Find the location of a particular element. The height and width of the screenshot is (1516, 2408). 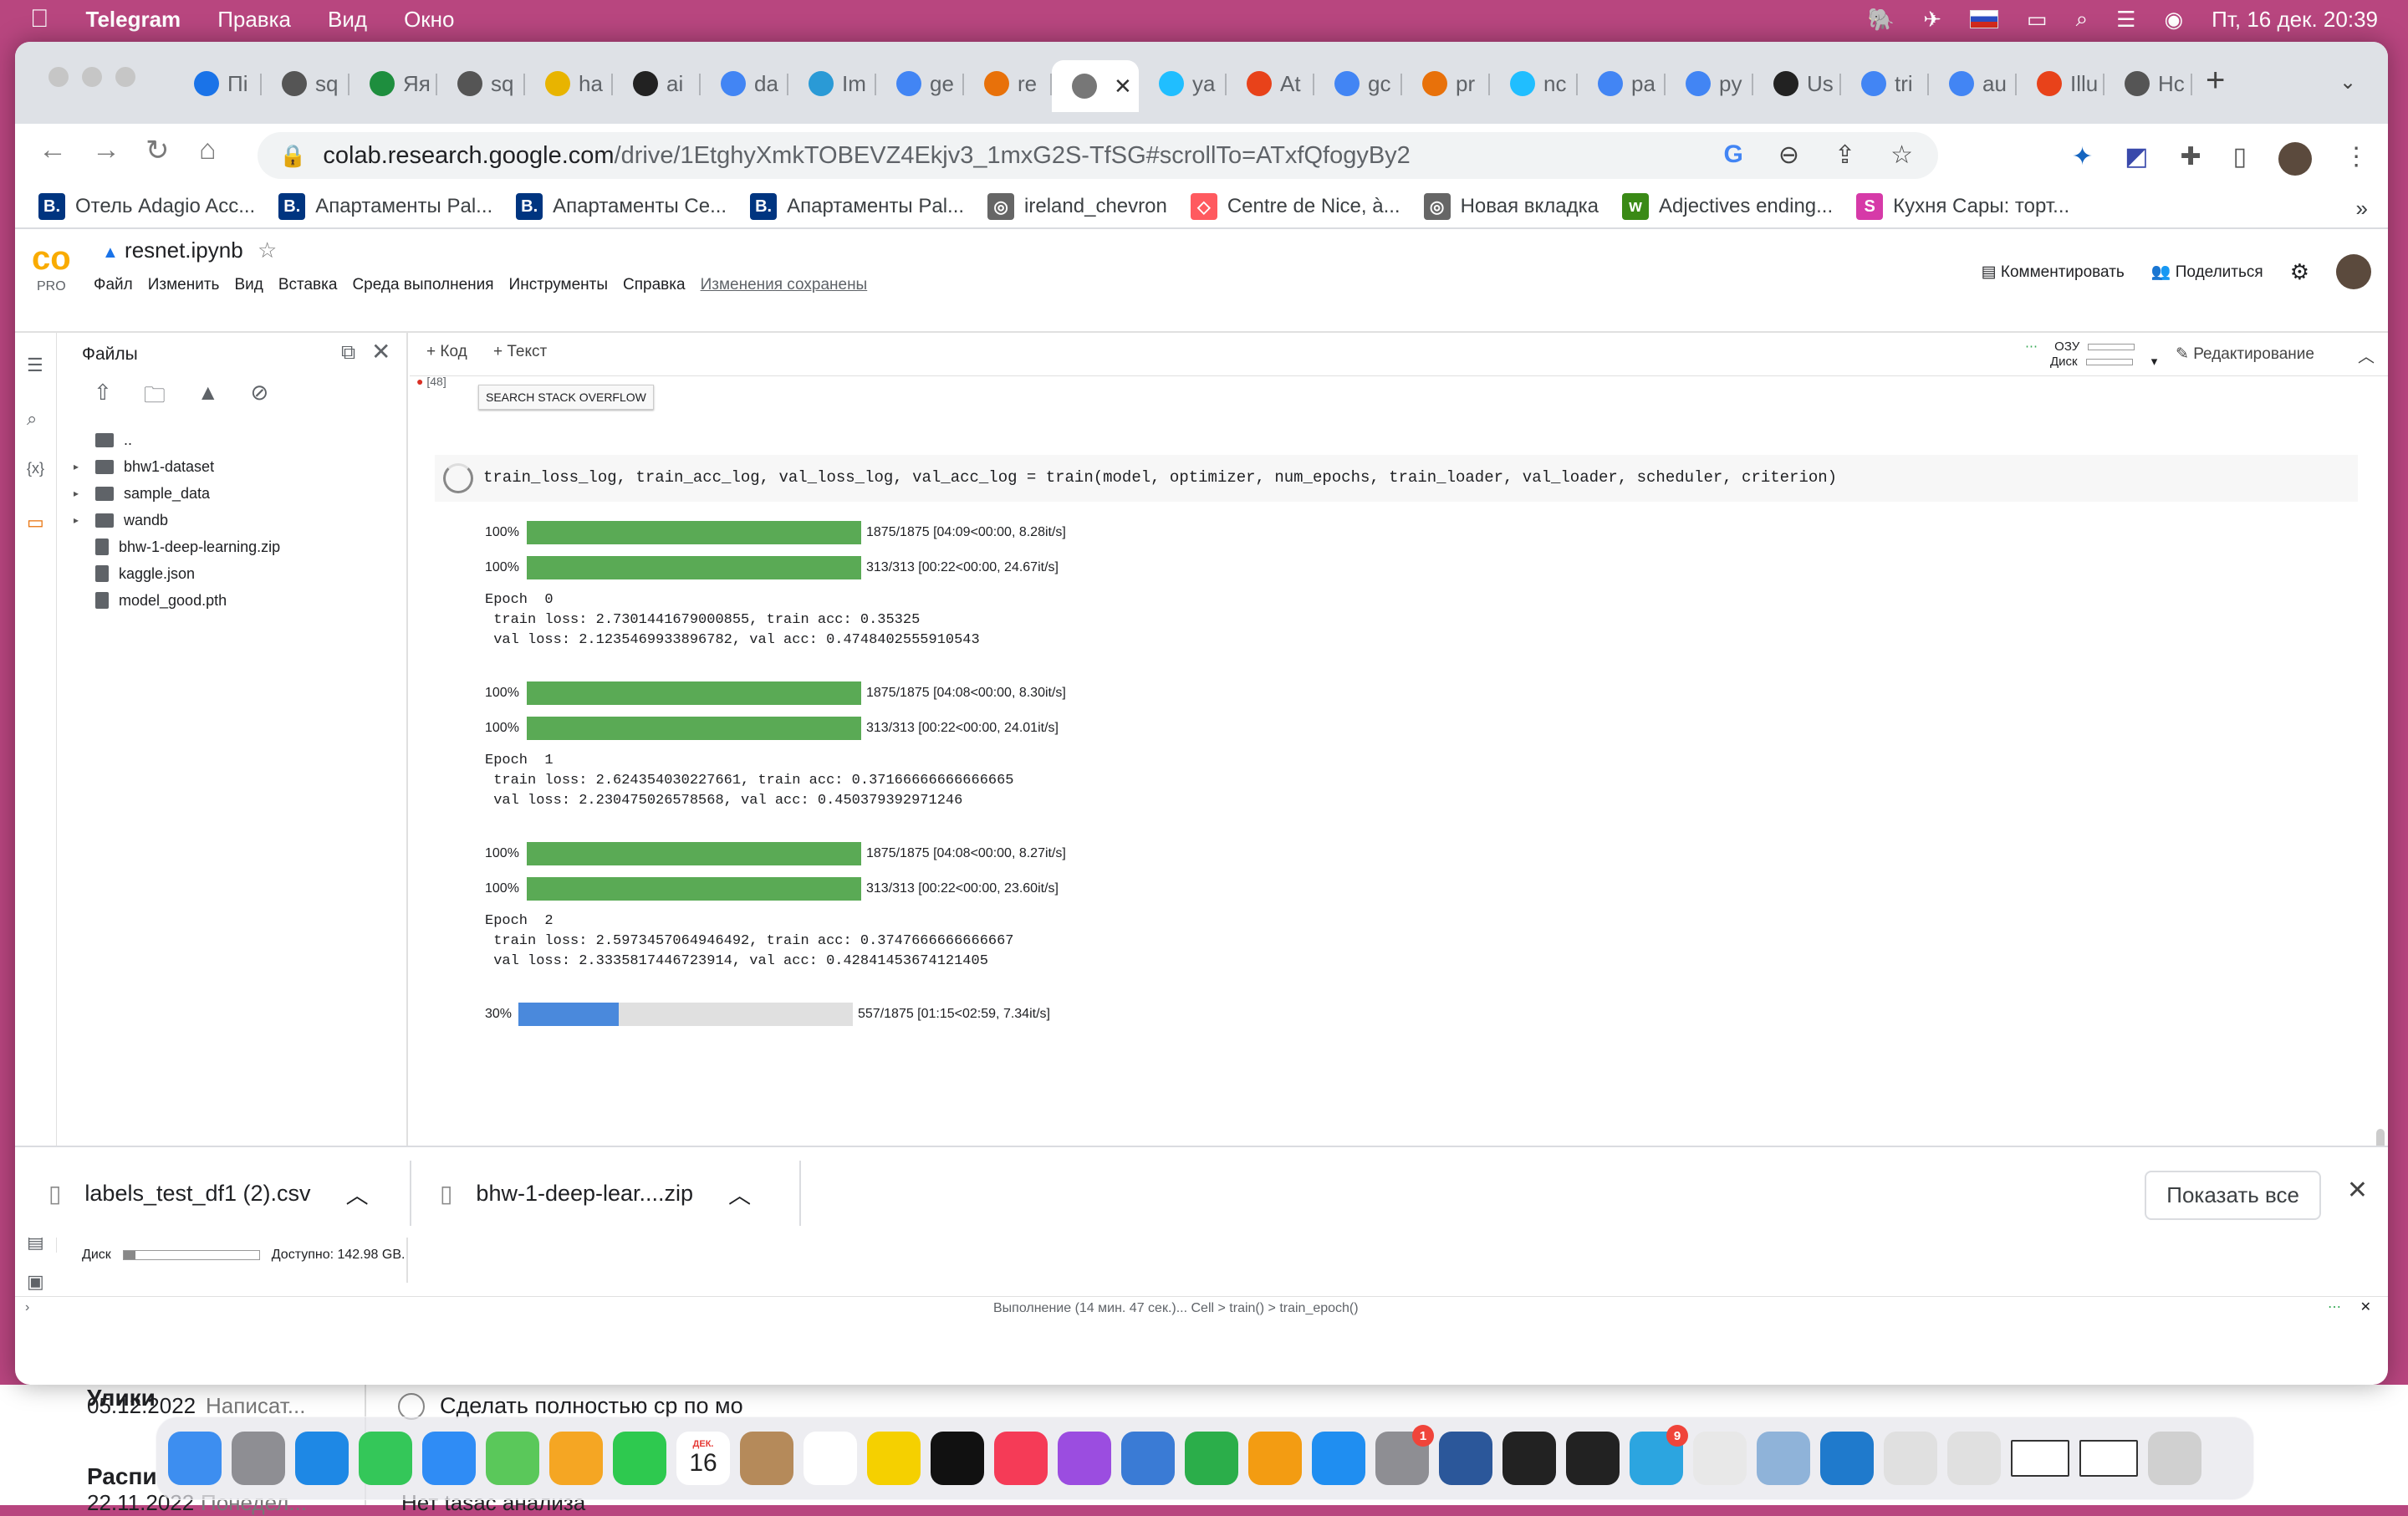

menu-item: Вид is located at coordinates (249, 285).